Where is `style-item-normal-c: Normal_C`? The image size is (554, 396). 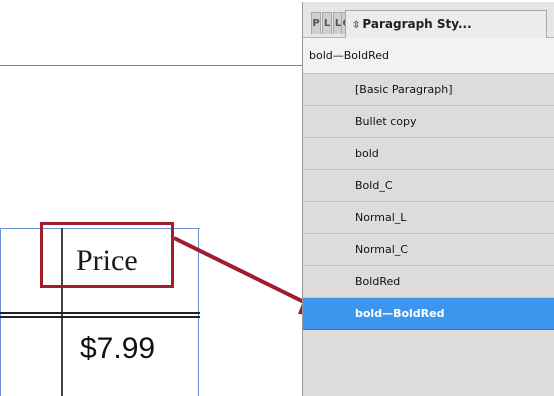
style-item-normal-c: Normal_C is located at coordinates (428, 250).